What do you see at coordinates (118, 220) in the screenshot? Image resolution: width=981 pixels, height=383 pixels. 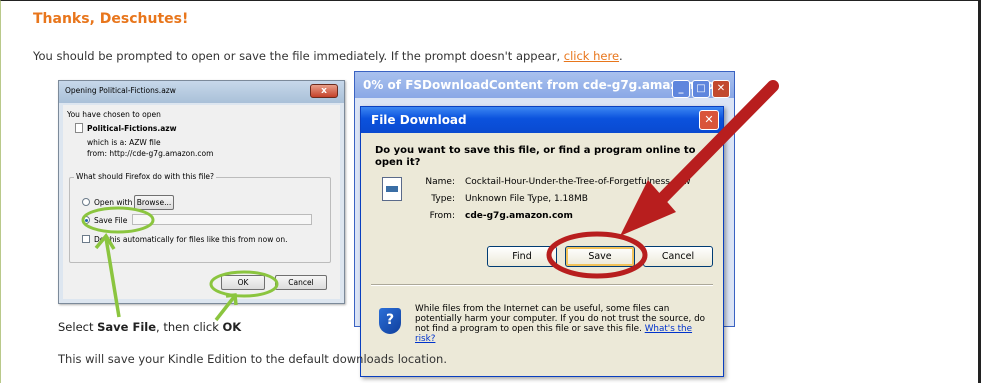 I see `green-highlight-save-file` at bounding box center [118, 220].